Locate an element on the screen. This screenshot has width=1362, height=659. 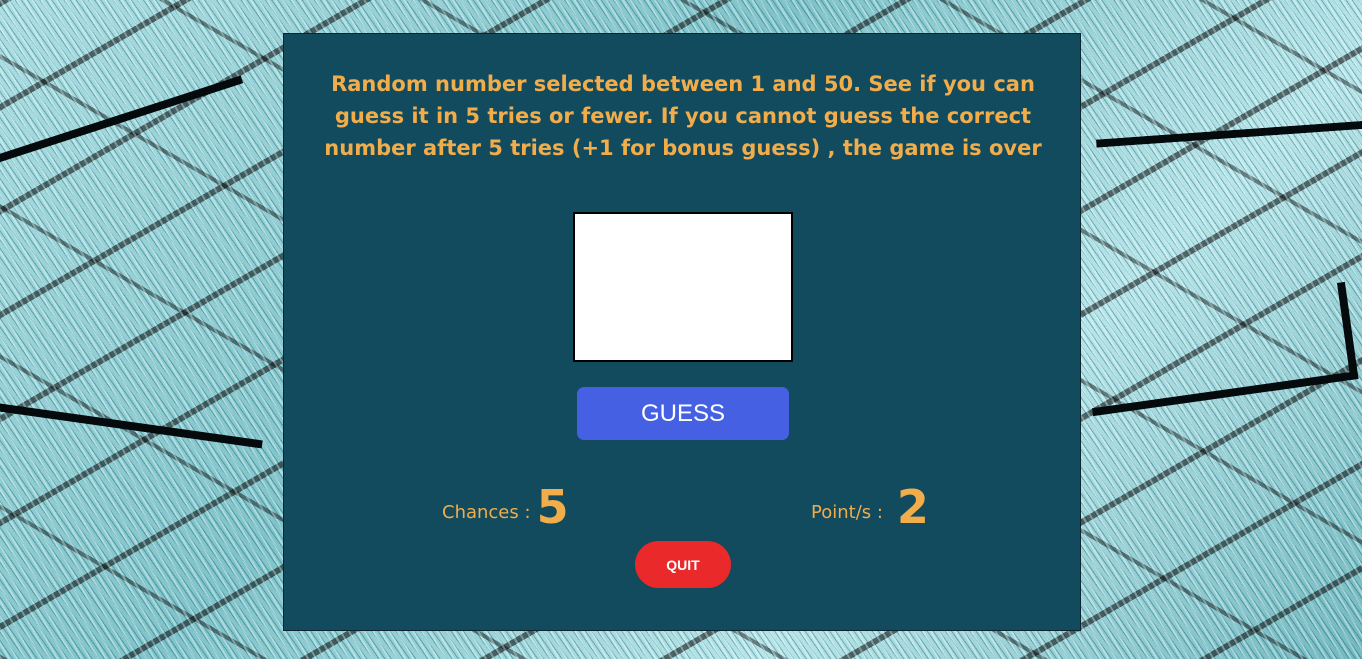
guess-button: GUESS is located at coordinates (683, 413).